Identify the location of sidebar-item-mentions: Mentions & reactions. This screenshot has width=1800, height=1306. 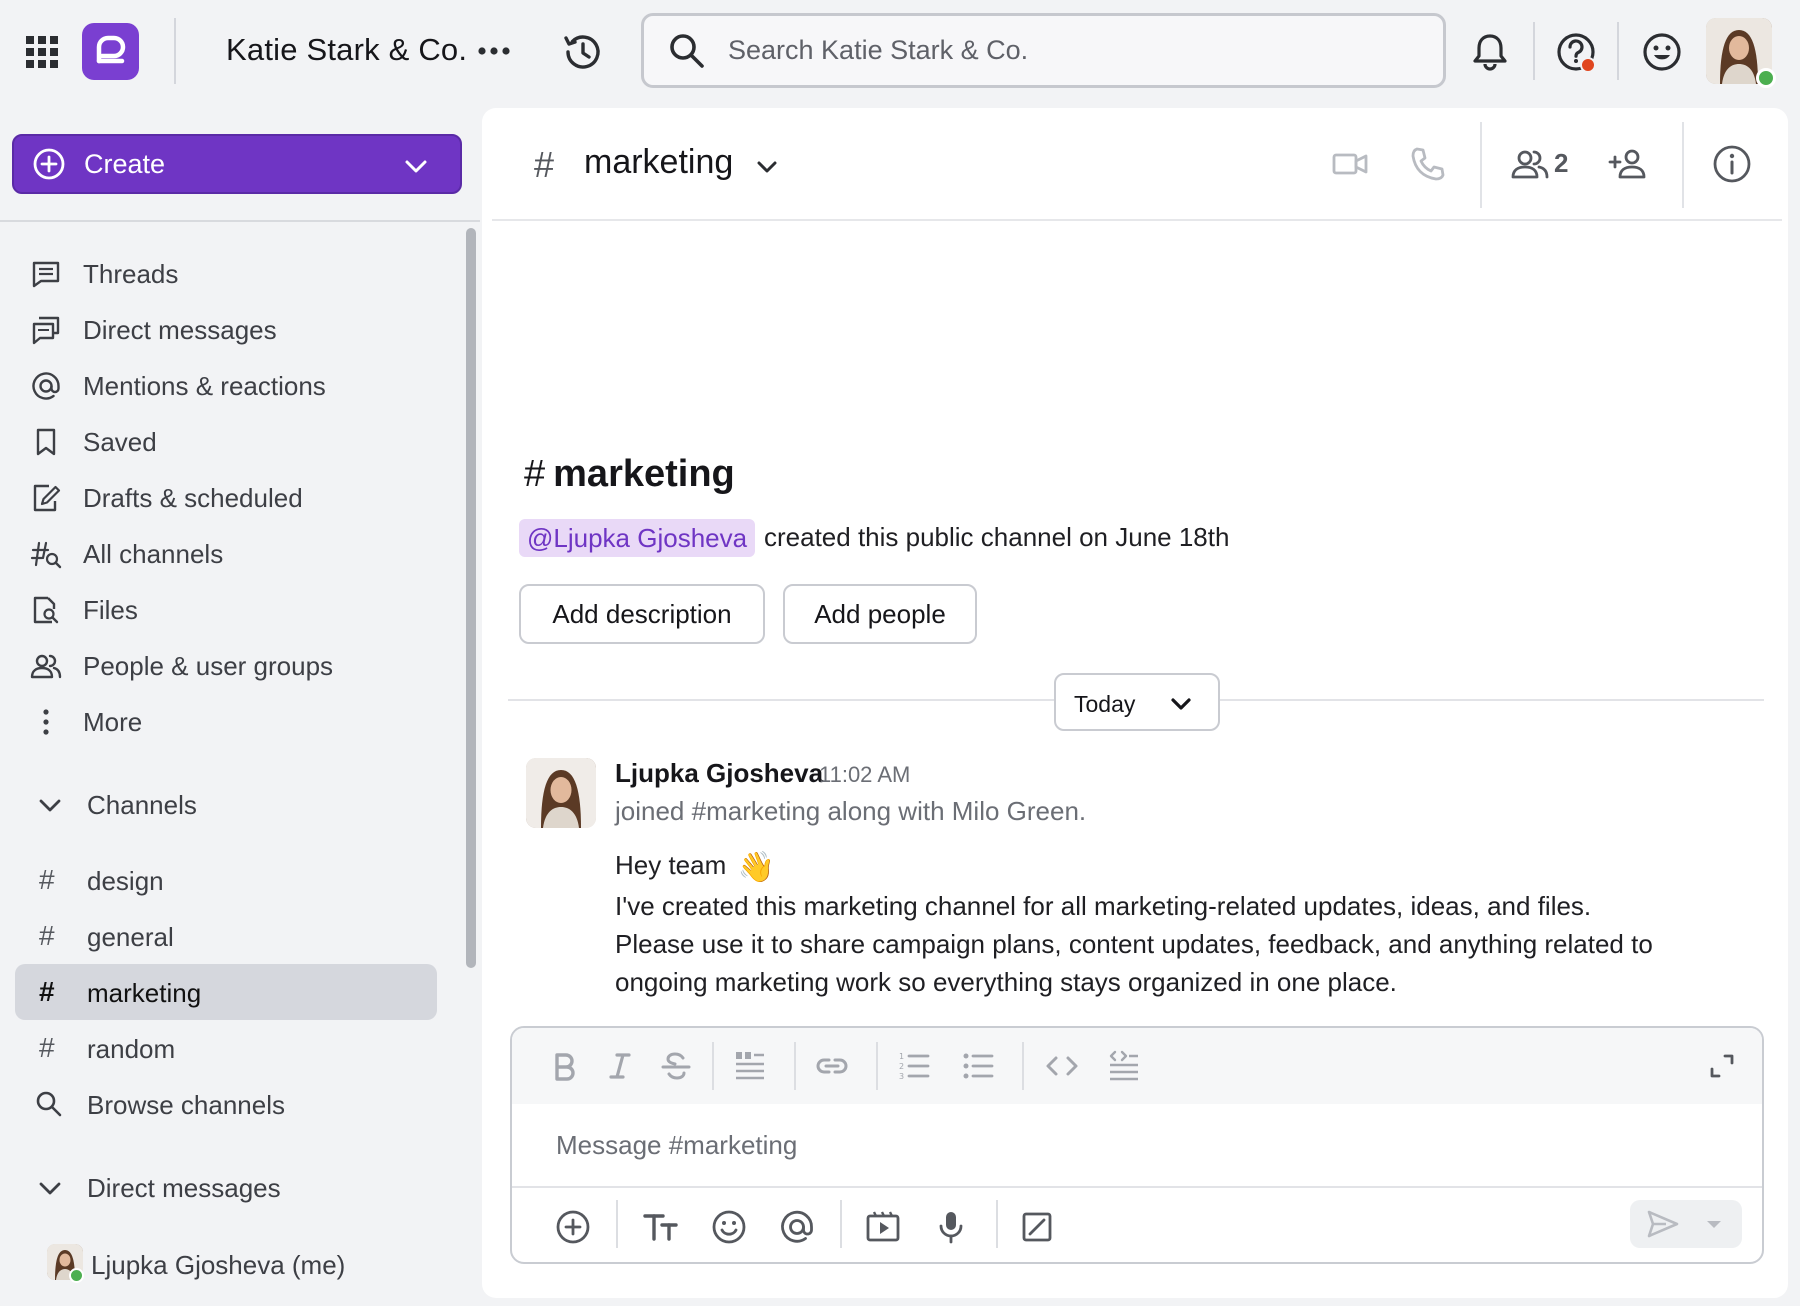
(220, 385).